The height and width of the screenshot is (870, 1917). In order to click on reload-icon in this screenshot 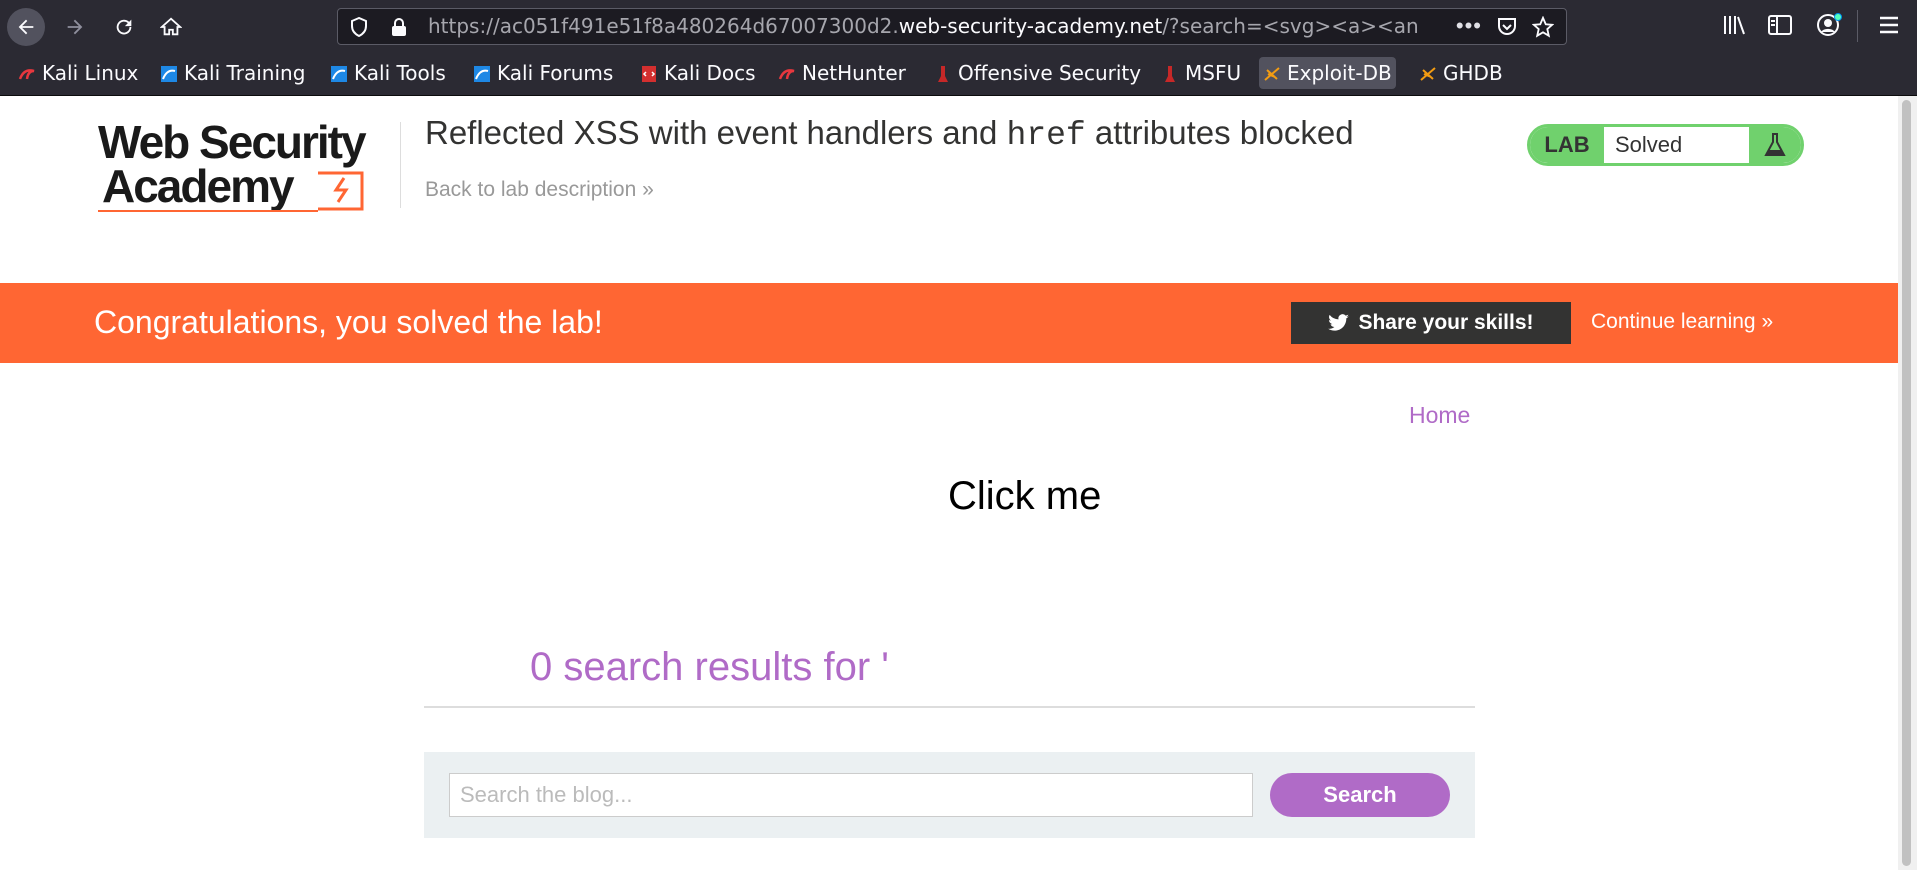, I will do `click(124, 27)`.